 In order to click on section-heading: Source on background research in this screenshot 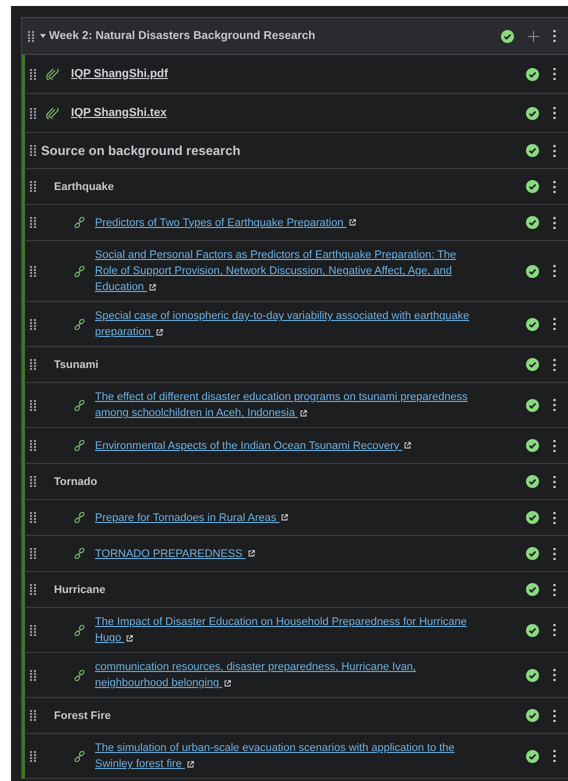, I will do `click(140, 150)`.